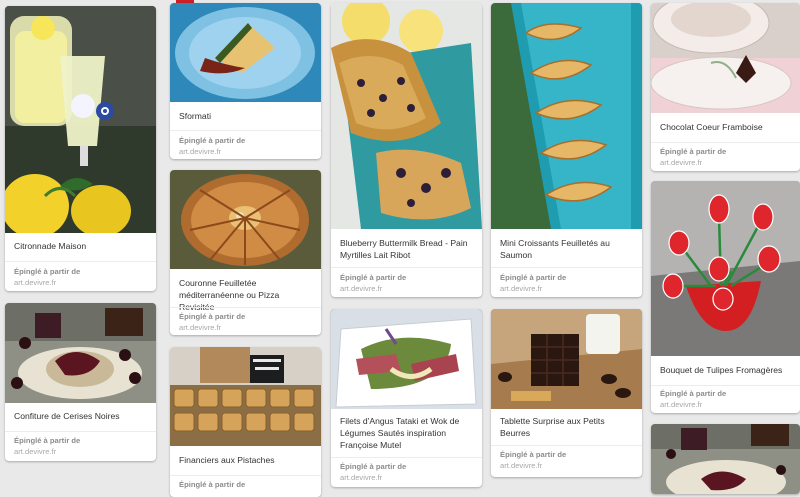 This screenshot has height=497, width=800. I want to click on pin-title: Citronnade Maison, so click(81, 246).